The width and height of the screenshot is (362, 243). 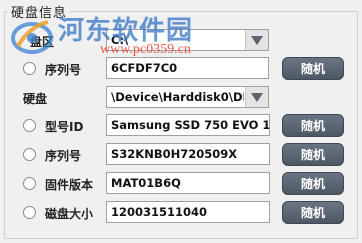 I want to click on model-random-button: 随机, so click(x=313, y=125).